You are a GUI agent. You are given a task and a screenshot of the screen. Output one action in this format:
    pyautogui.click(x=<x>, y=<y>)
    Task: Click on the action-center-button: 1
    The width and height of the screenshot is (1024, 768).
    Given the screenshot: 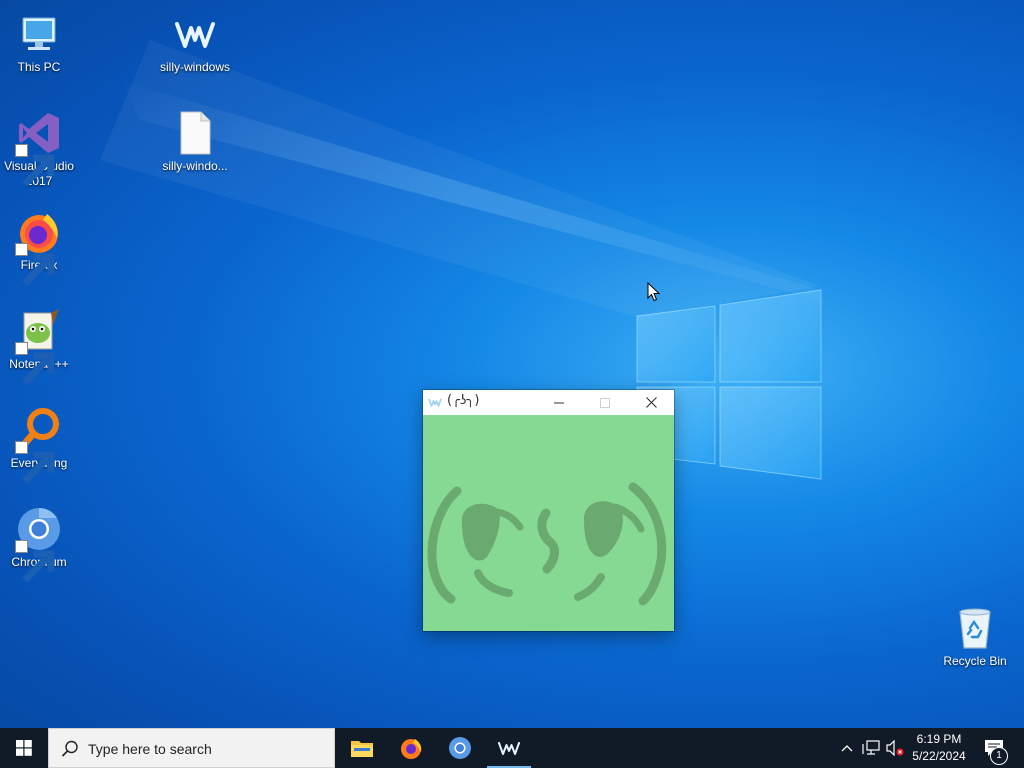 What is the action you would take?
    pyautogui.click(x=1000, y=748)
    